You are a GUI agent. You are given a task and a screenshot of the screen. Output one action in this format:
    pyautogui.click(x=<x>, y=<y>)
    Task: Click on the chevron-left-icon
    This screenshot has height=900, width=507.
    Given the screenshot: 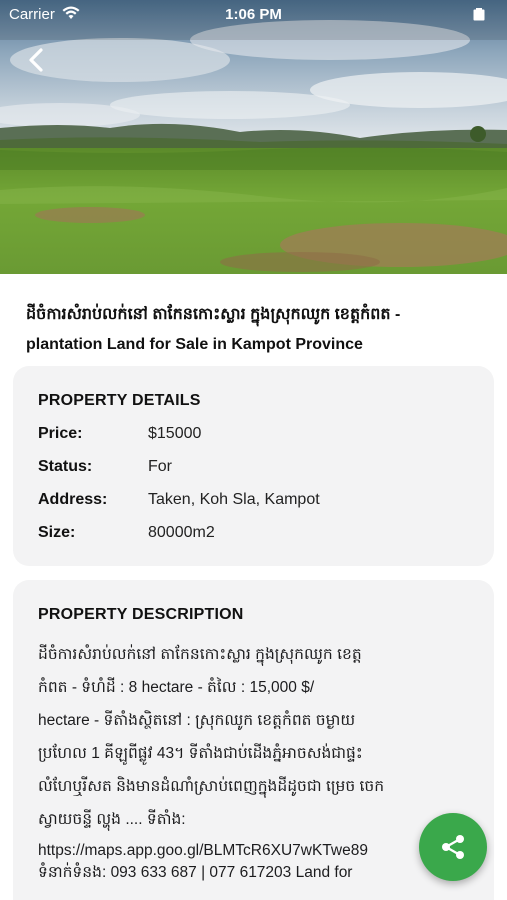 What is the action you would take?
    pyautogui.click(x=36, y=60)
    